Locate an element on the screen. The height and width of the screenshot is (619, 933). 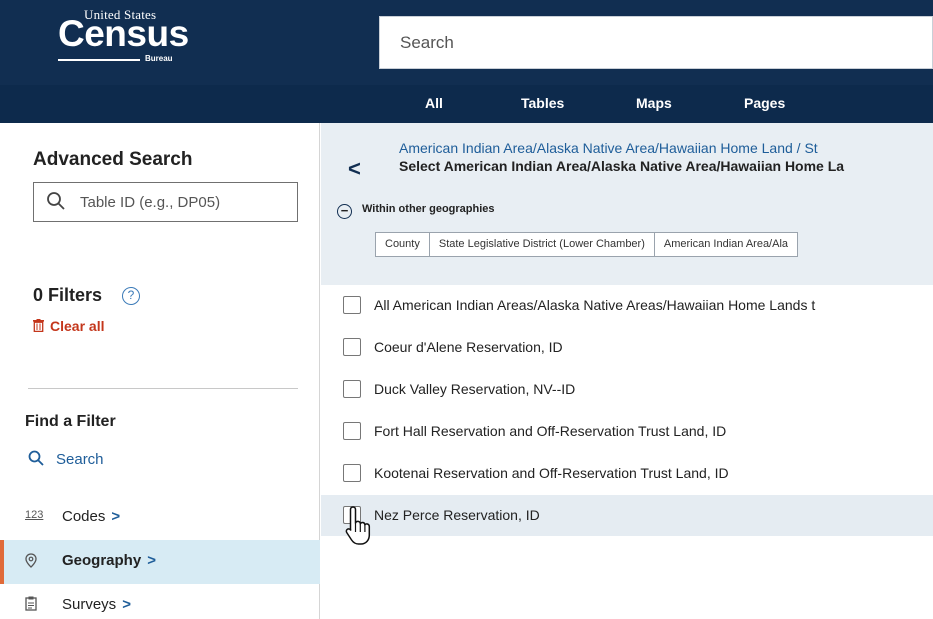
codes-icon: 123 is located at coordinates (34, 515).